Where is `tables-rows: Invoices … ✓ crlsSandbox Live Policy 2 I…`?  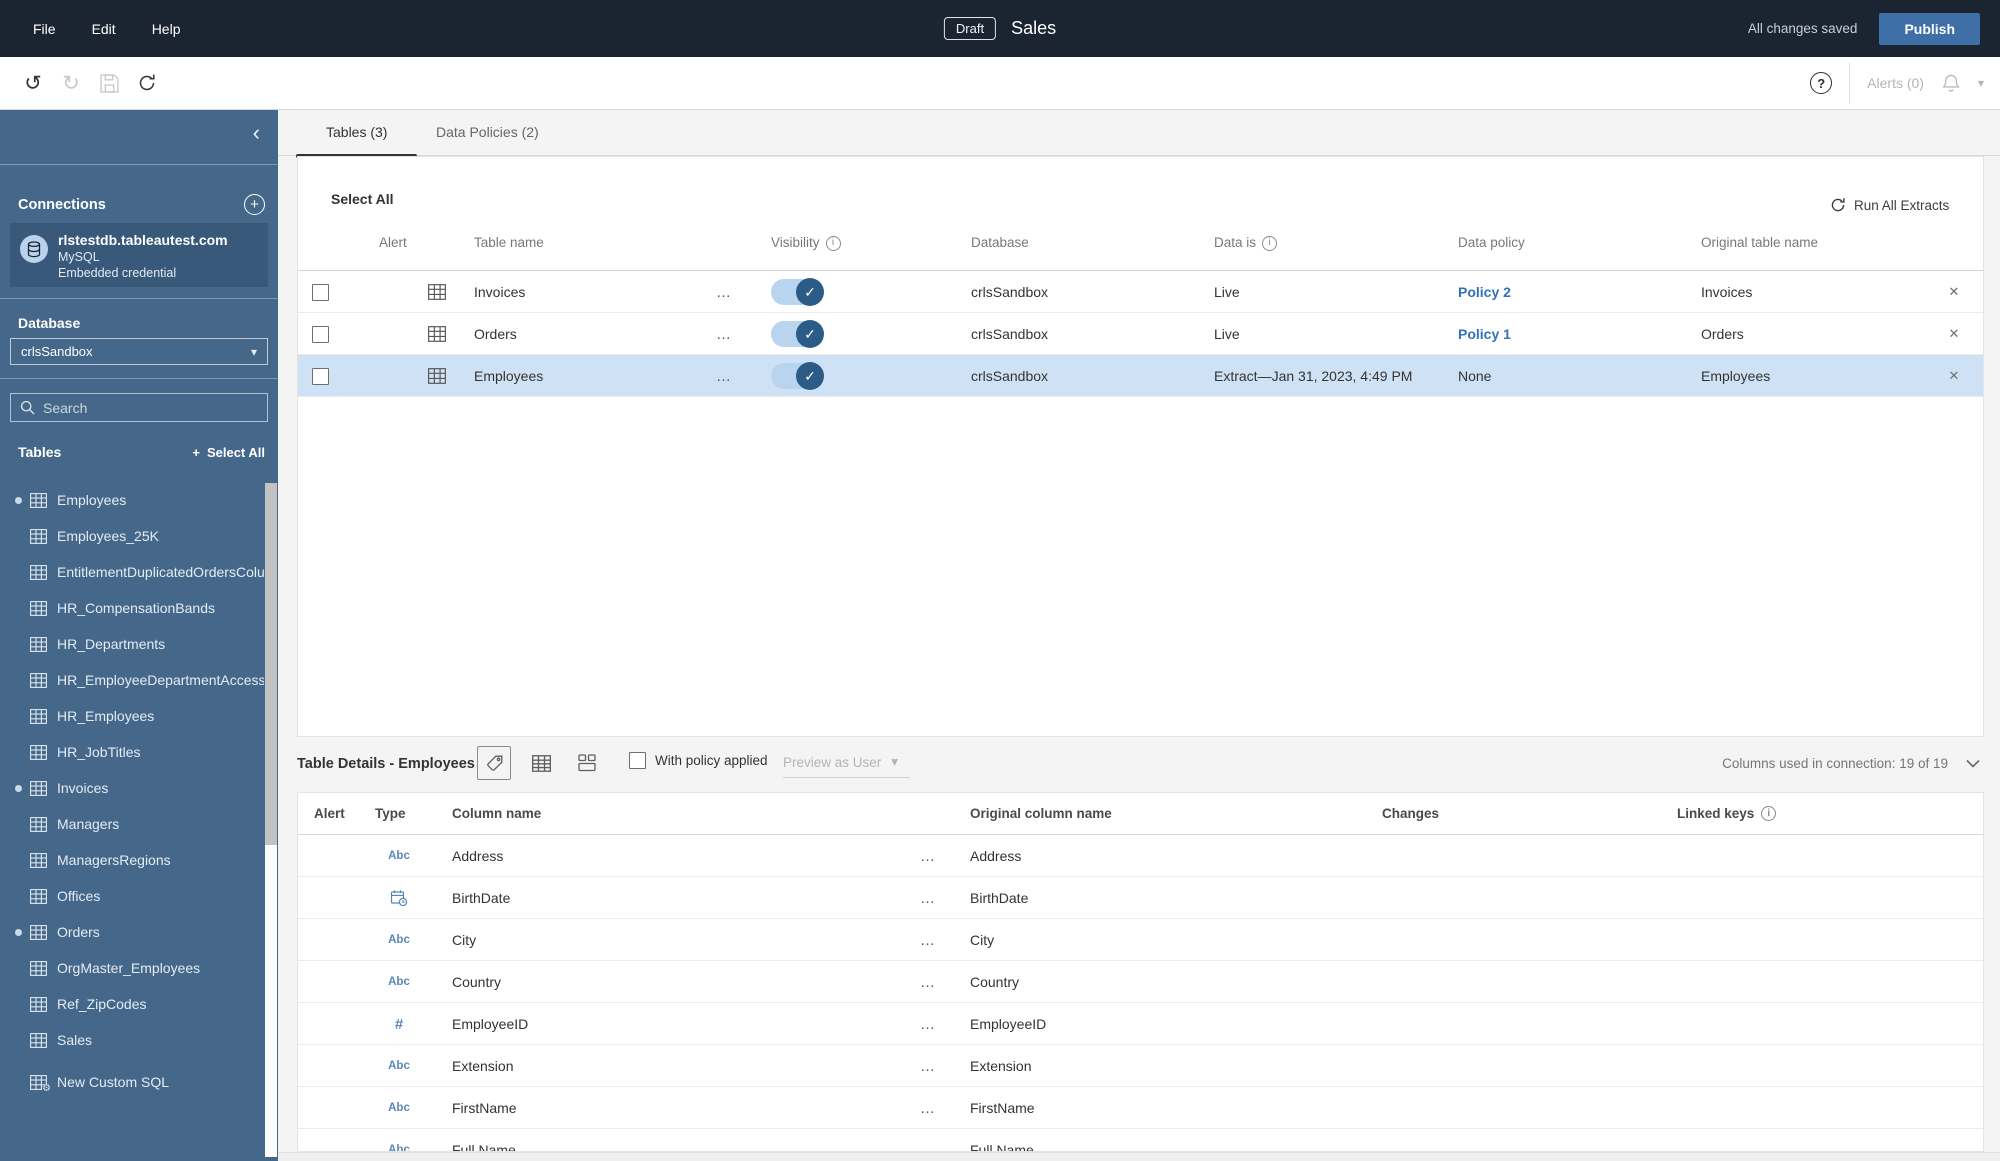 tables-rows: Invoices … ✓ crlsSandbox Live Policy 2 I… is located at coordinates (1140, 334).